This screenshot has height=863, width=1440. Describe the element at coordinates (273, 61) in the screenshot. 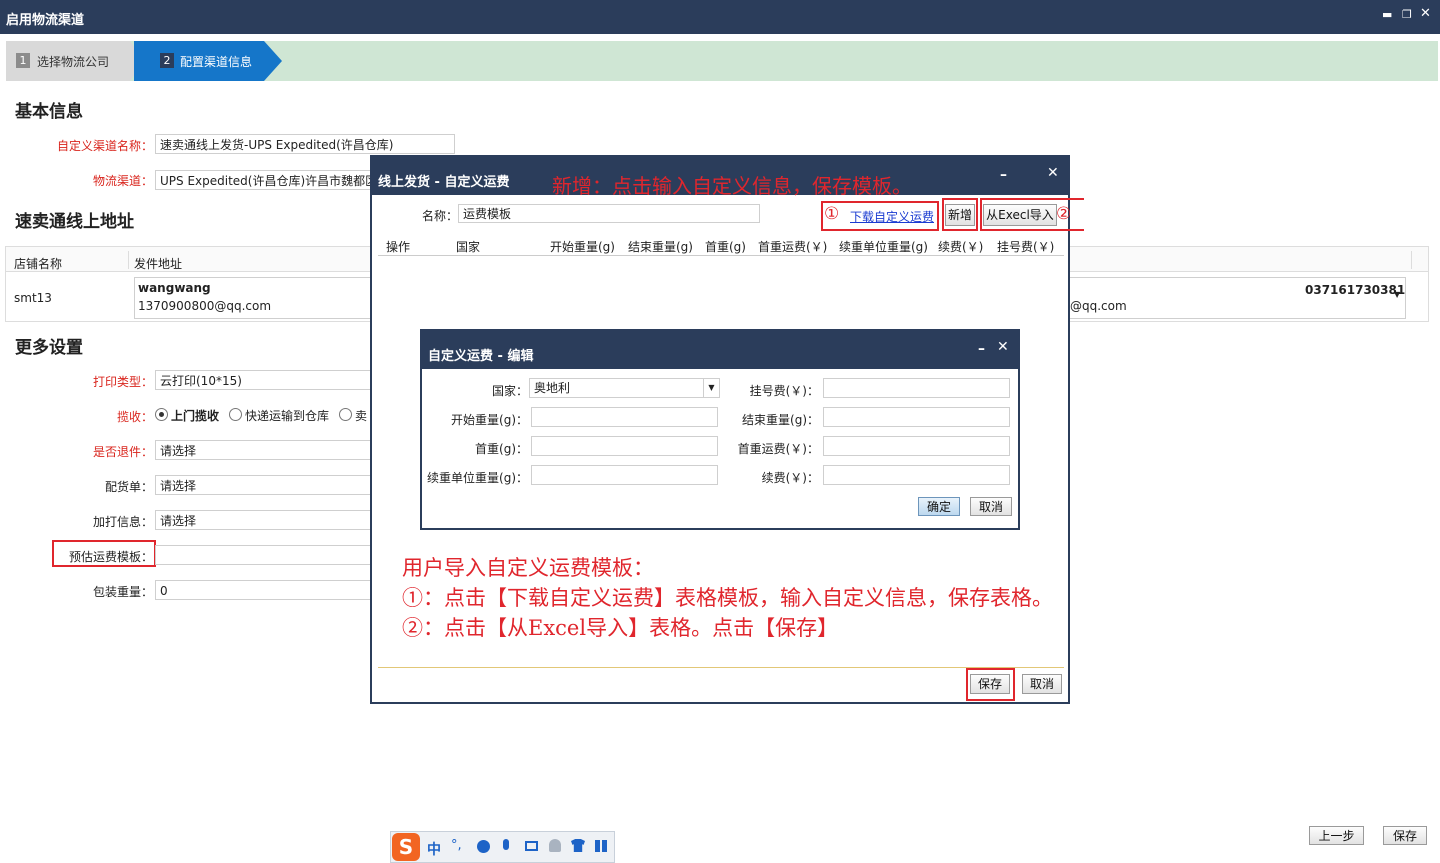

I see `step-2-arrow` at that location.